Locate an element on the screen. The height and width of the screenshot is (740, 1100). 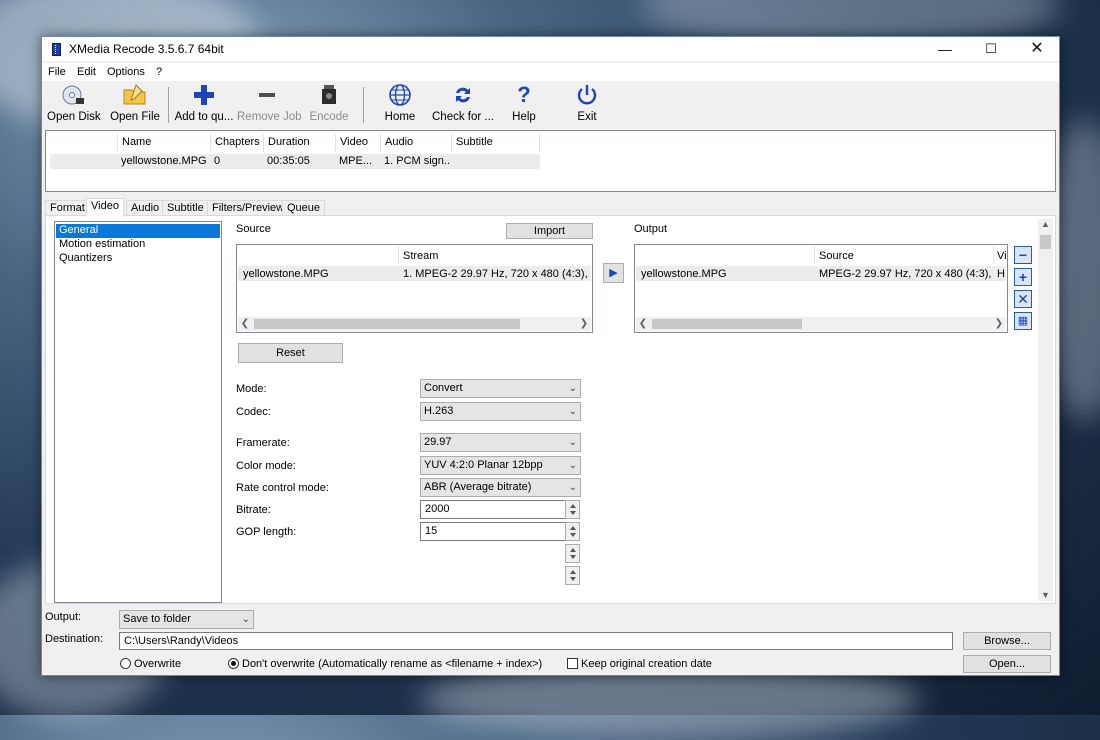
scroll-up-icon: ▲ is located at coordinates (1045, 224).